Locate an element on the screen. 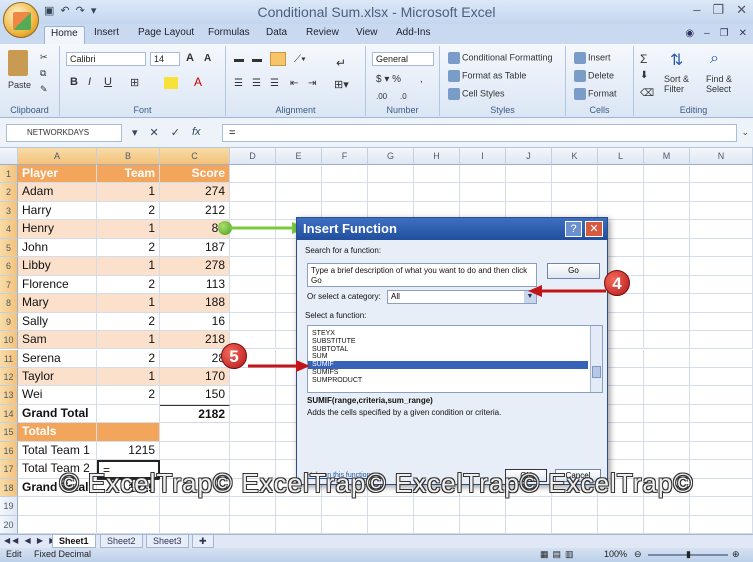 The width and height of the screenshot is (753, 562). paste-icon is located at coordinates (18, 63).